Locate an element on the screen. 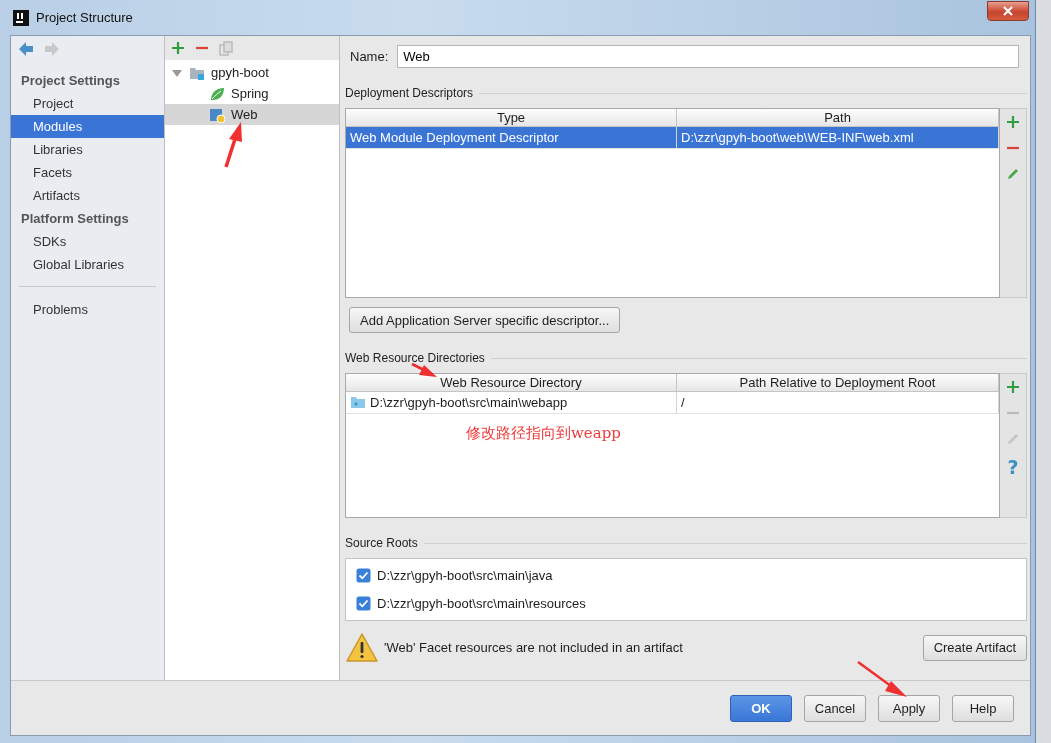 The height and width of the screenshot is (743, 1051). sidebar-item: SDKs is located at coordinates (87, 241).